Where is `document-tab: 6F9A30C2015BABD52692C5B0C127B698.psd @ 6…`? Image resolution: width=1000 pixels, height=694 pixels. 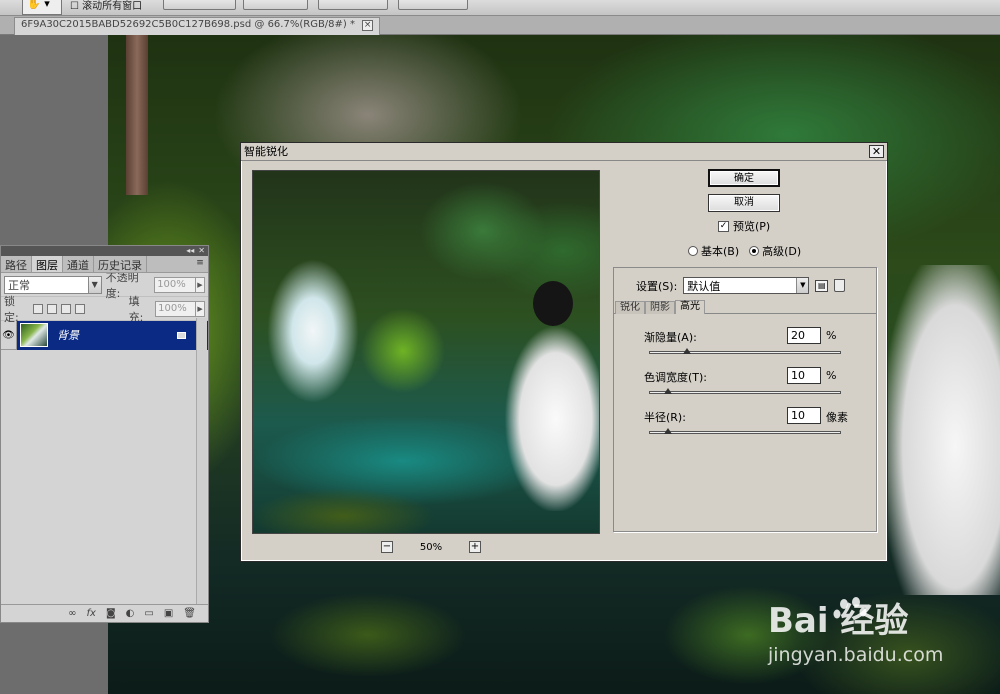
document-tab: 6F9A30C2015BABD52692C5B0C127B698.psd @ 6… is located at coordinates (197, 26).